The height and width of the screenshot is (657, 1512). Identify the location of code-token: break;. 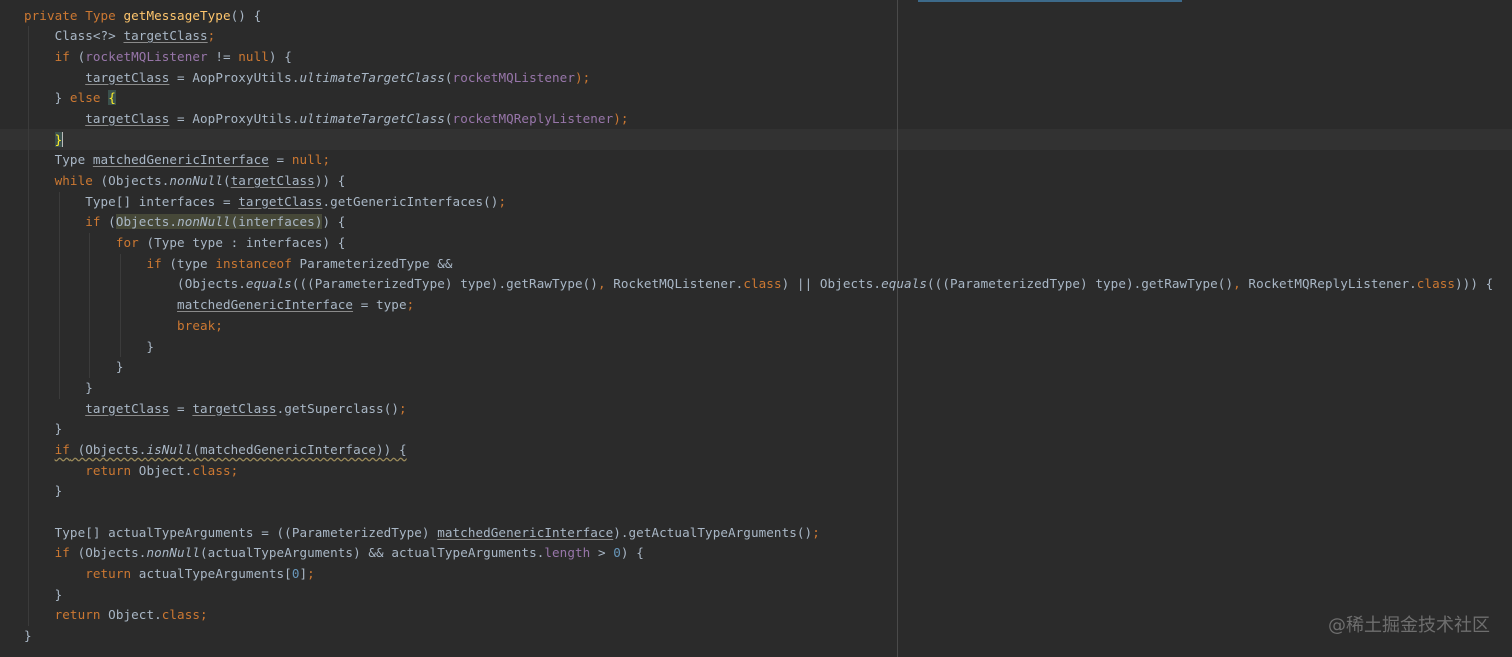
(200, 325).